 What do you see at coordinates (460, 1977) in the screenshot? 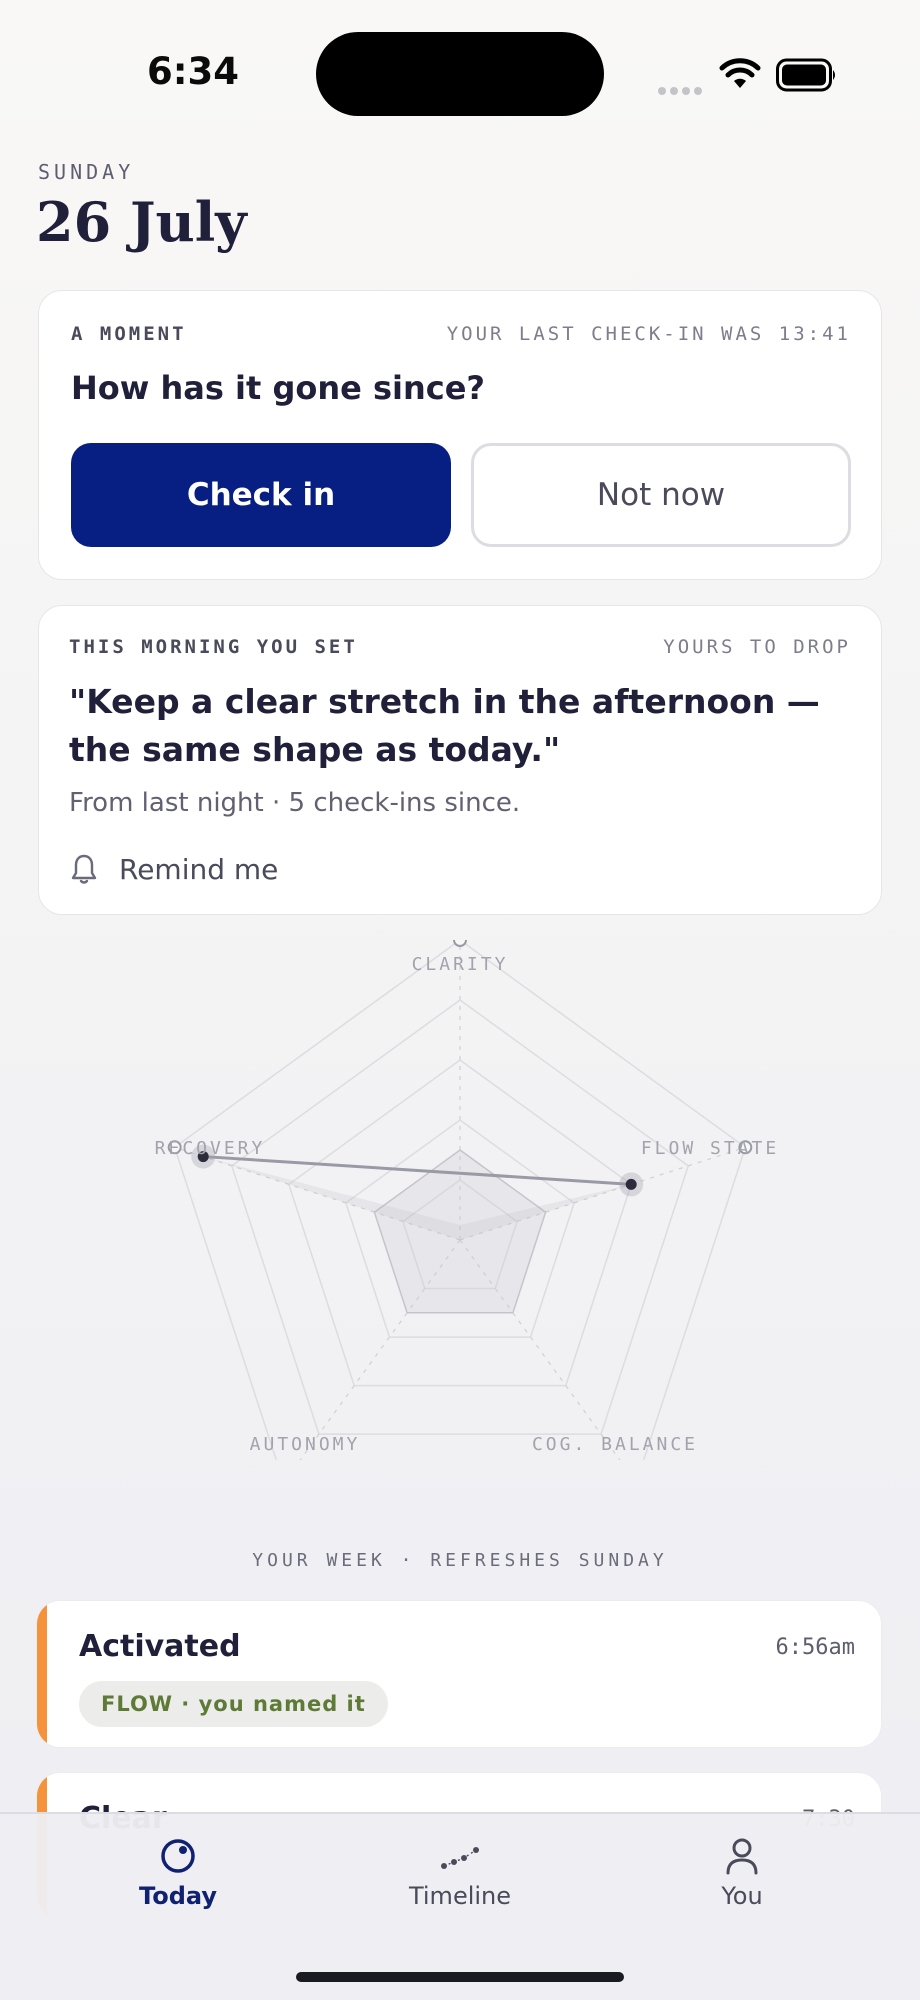
I see `home-indicator` at bounding box center [460, 1977].